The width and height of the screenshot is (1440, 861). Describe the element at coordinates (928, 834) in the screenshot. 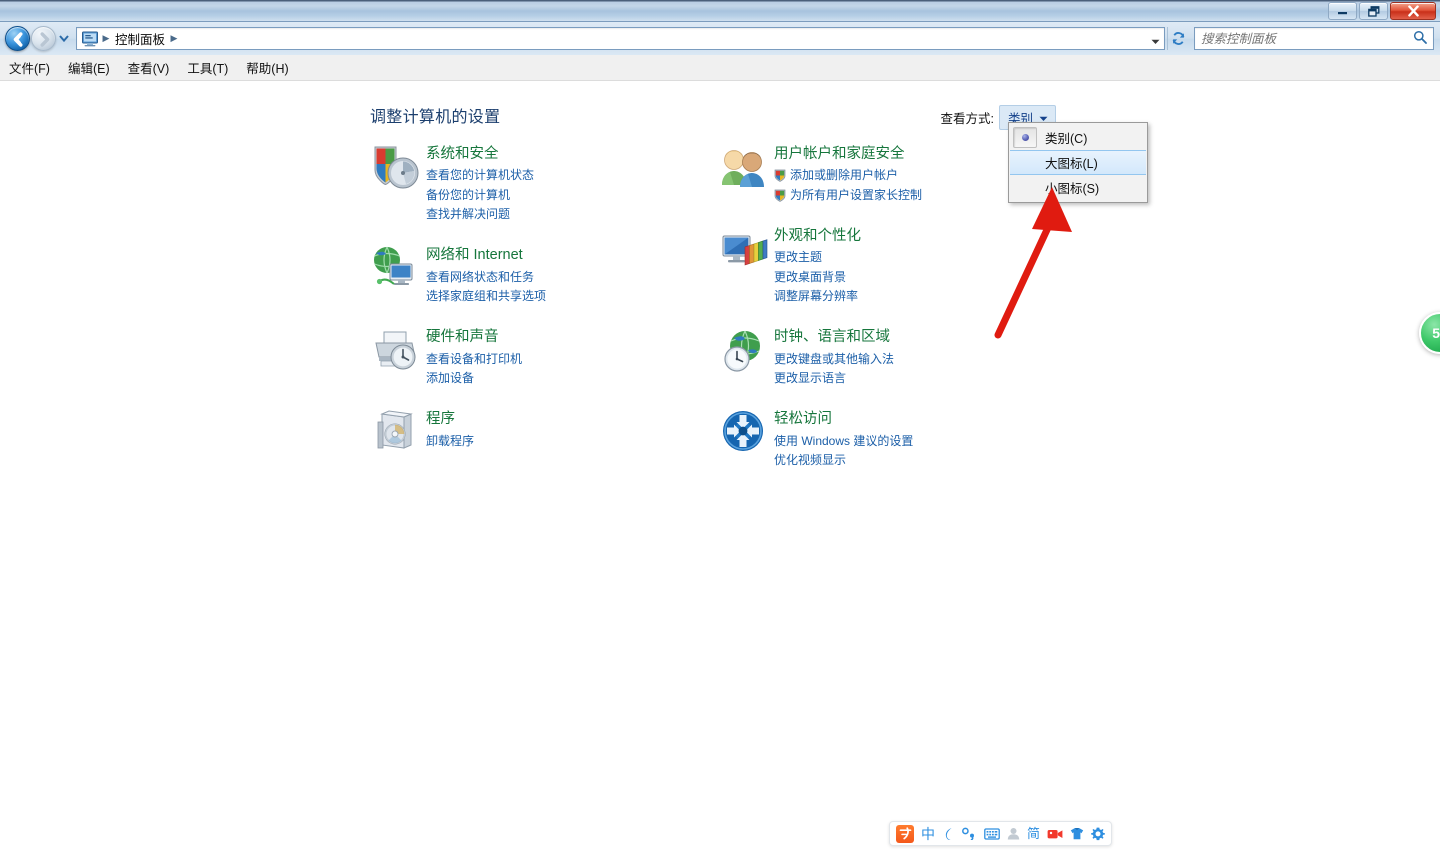

I see `chinese-mode-icon: 中` at that location.